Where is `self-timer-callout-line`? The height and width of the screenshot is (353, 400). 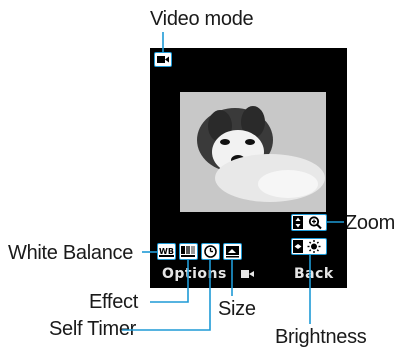 self-timer-callout-line is located at coordinates (166, 295).